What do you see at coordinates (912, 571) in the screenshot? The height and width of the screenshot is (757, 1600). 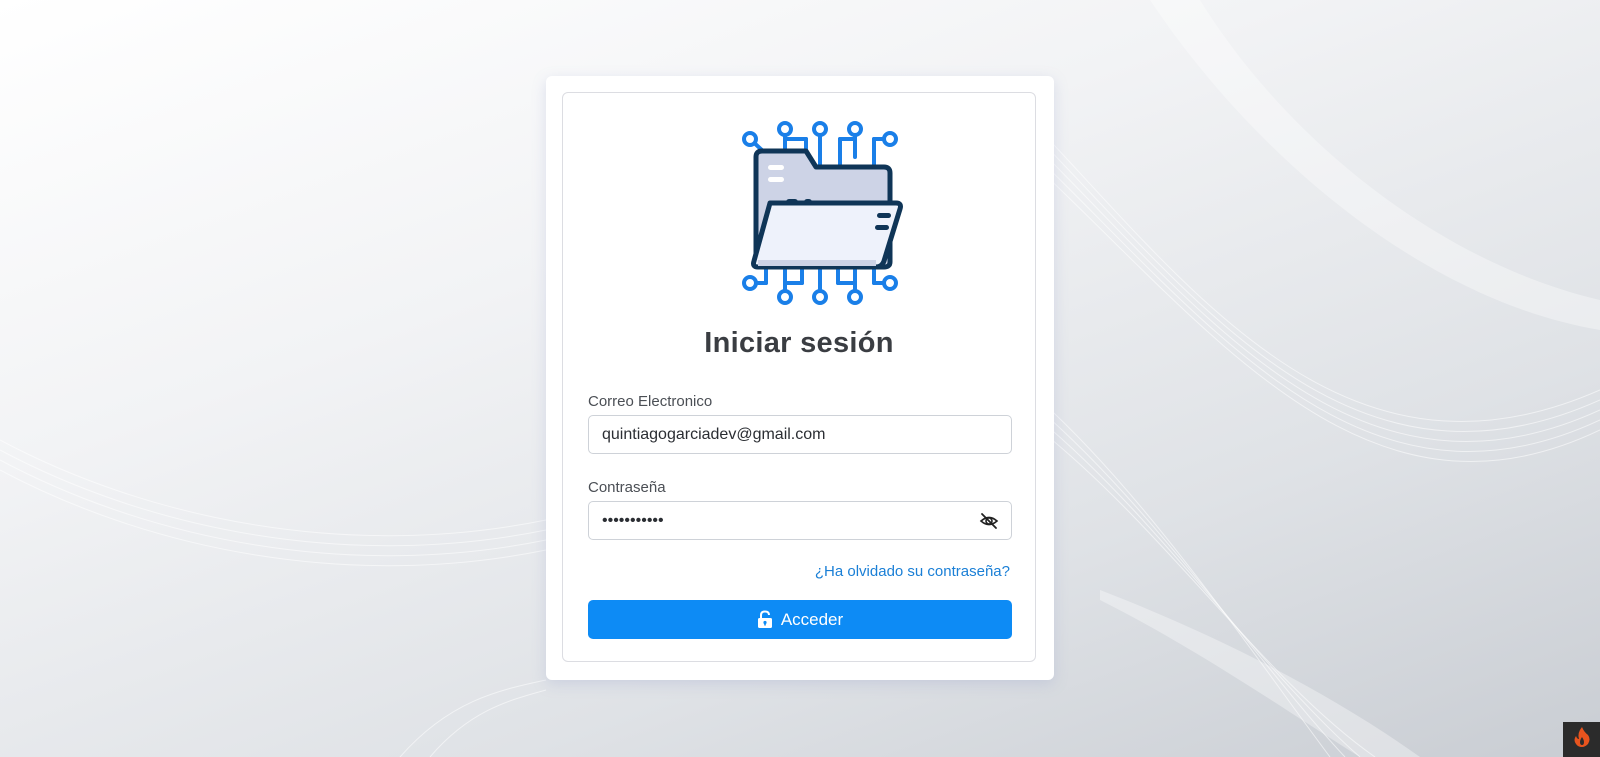 I see `forgot-password-link: ¿Ha olvidado su contraseña?` at bounding box center [912, 571].